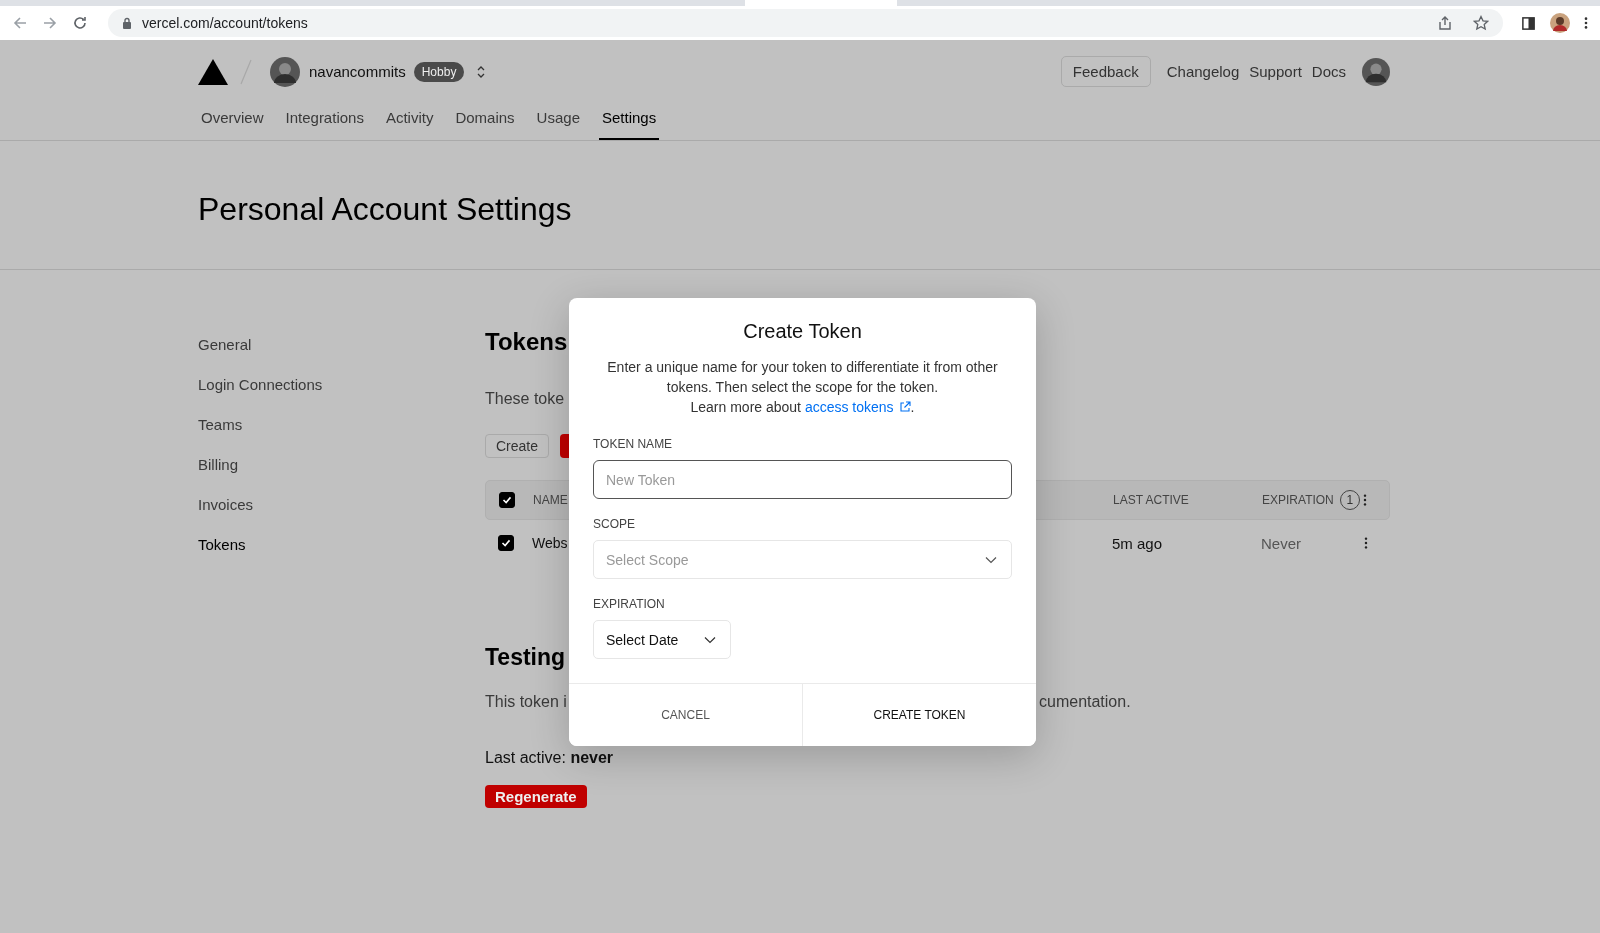  Describe the element at coordinates (1105, 71) in the screenshot. I see `feedback-button: Feedback` at that location.